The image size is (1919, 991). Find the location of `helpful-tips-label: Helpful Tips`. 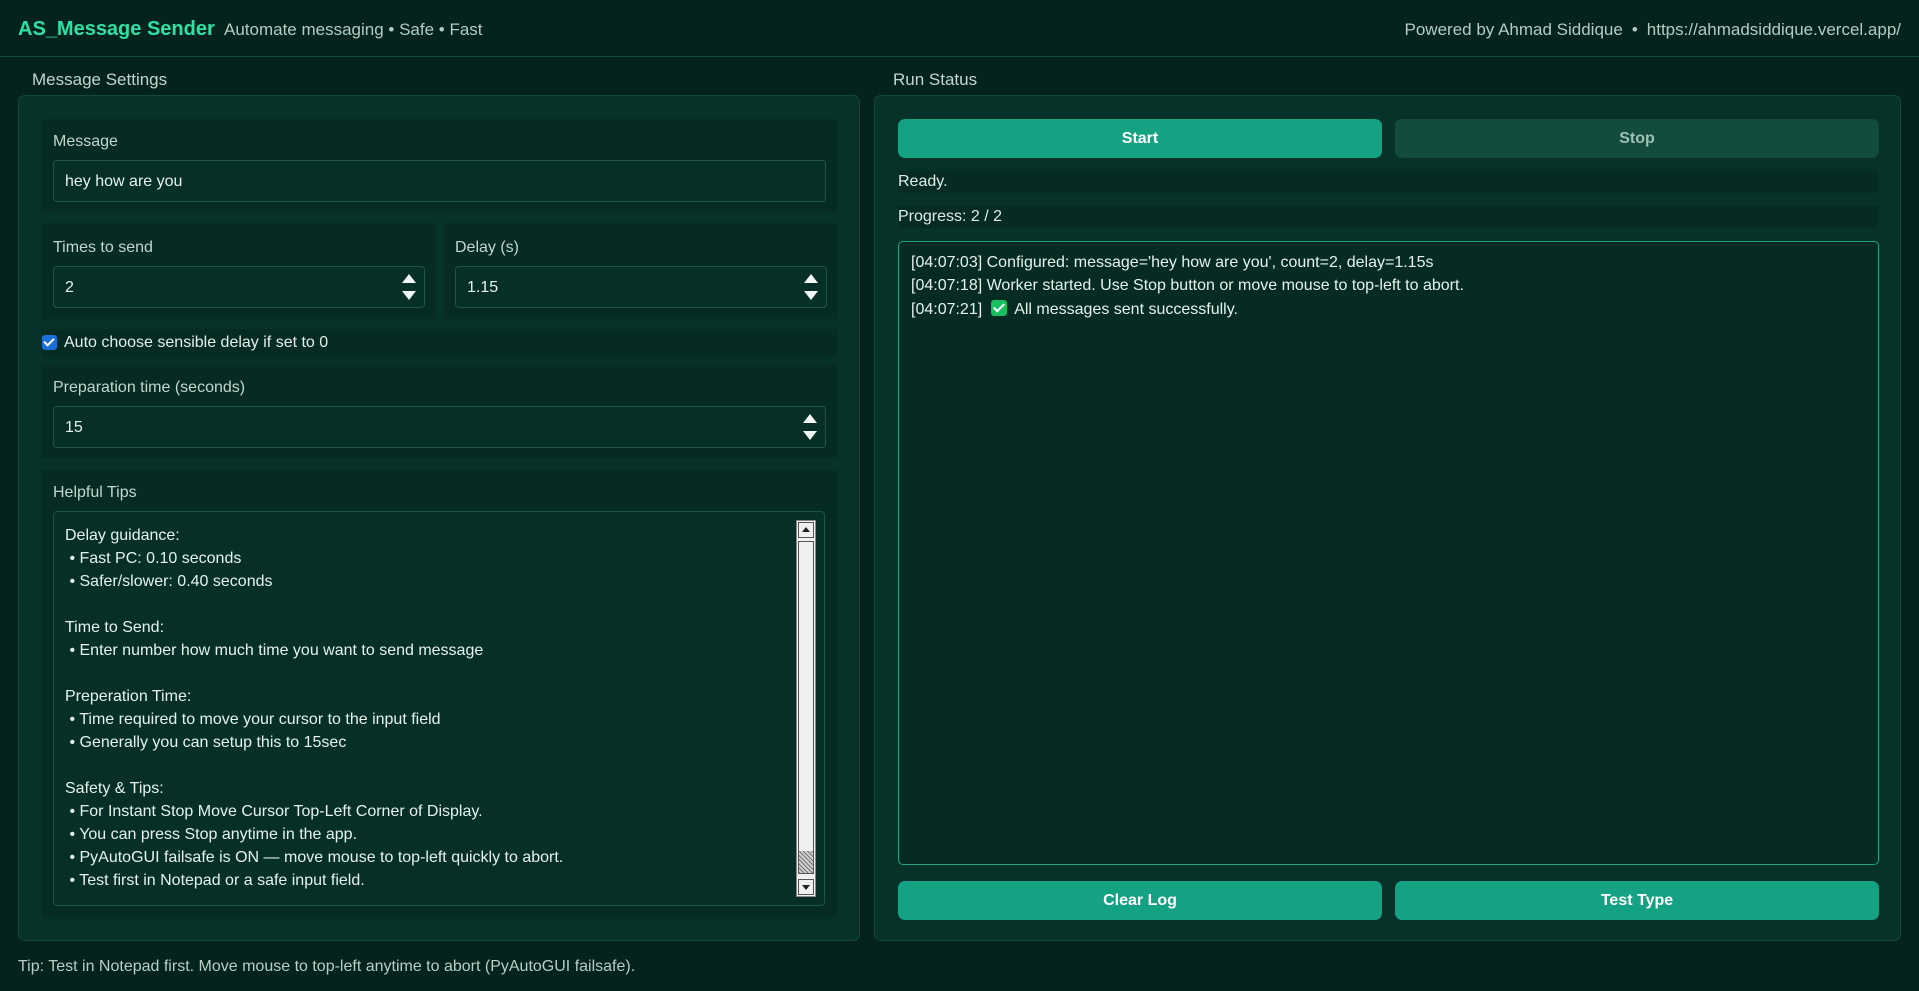

helpful-tips-label: Helpful Tips is located at coordinates (95, 492).